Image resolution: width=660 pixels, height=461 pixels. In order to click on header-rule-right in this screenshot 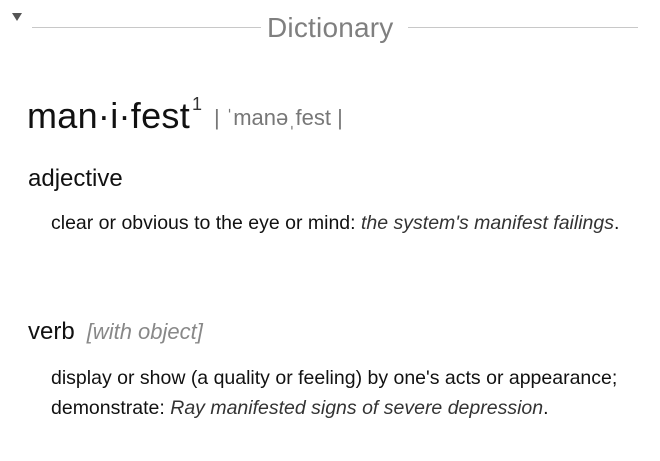, I will do `click(523, 27)`.